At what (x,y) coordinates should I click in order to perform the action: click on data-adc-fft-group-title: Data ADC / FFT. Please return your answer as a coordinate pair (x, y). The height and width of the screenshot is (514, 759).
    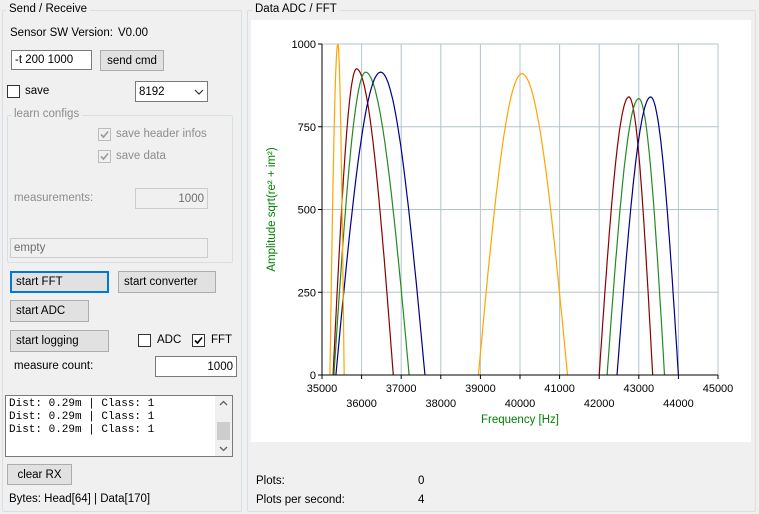
    Looking at the image, I should click on (296, 9).